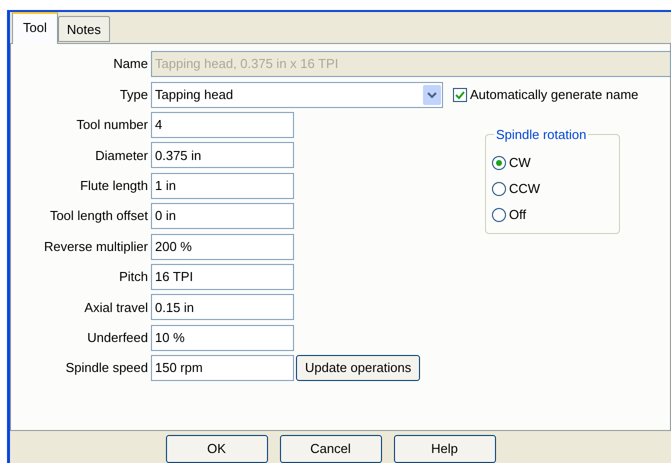  I want to click on input-field: 10 %, so click(222, 337).